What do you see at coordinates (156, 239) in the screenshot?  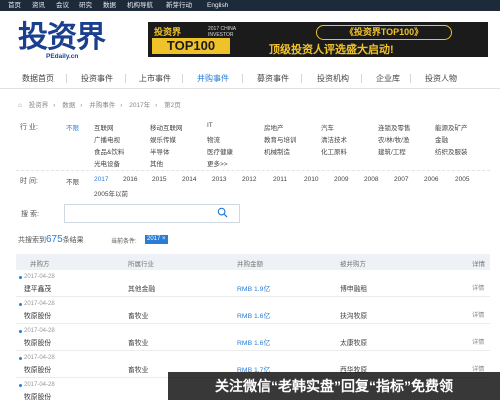 I see `condition-tag-2017: 2017 ×` at bounding box center [156, 239].